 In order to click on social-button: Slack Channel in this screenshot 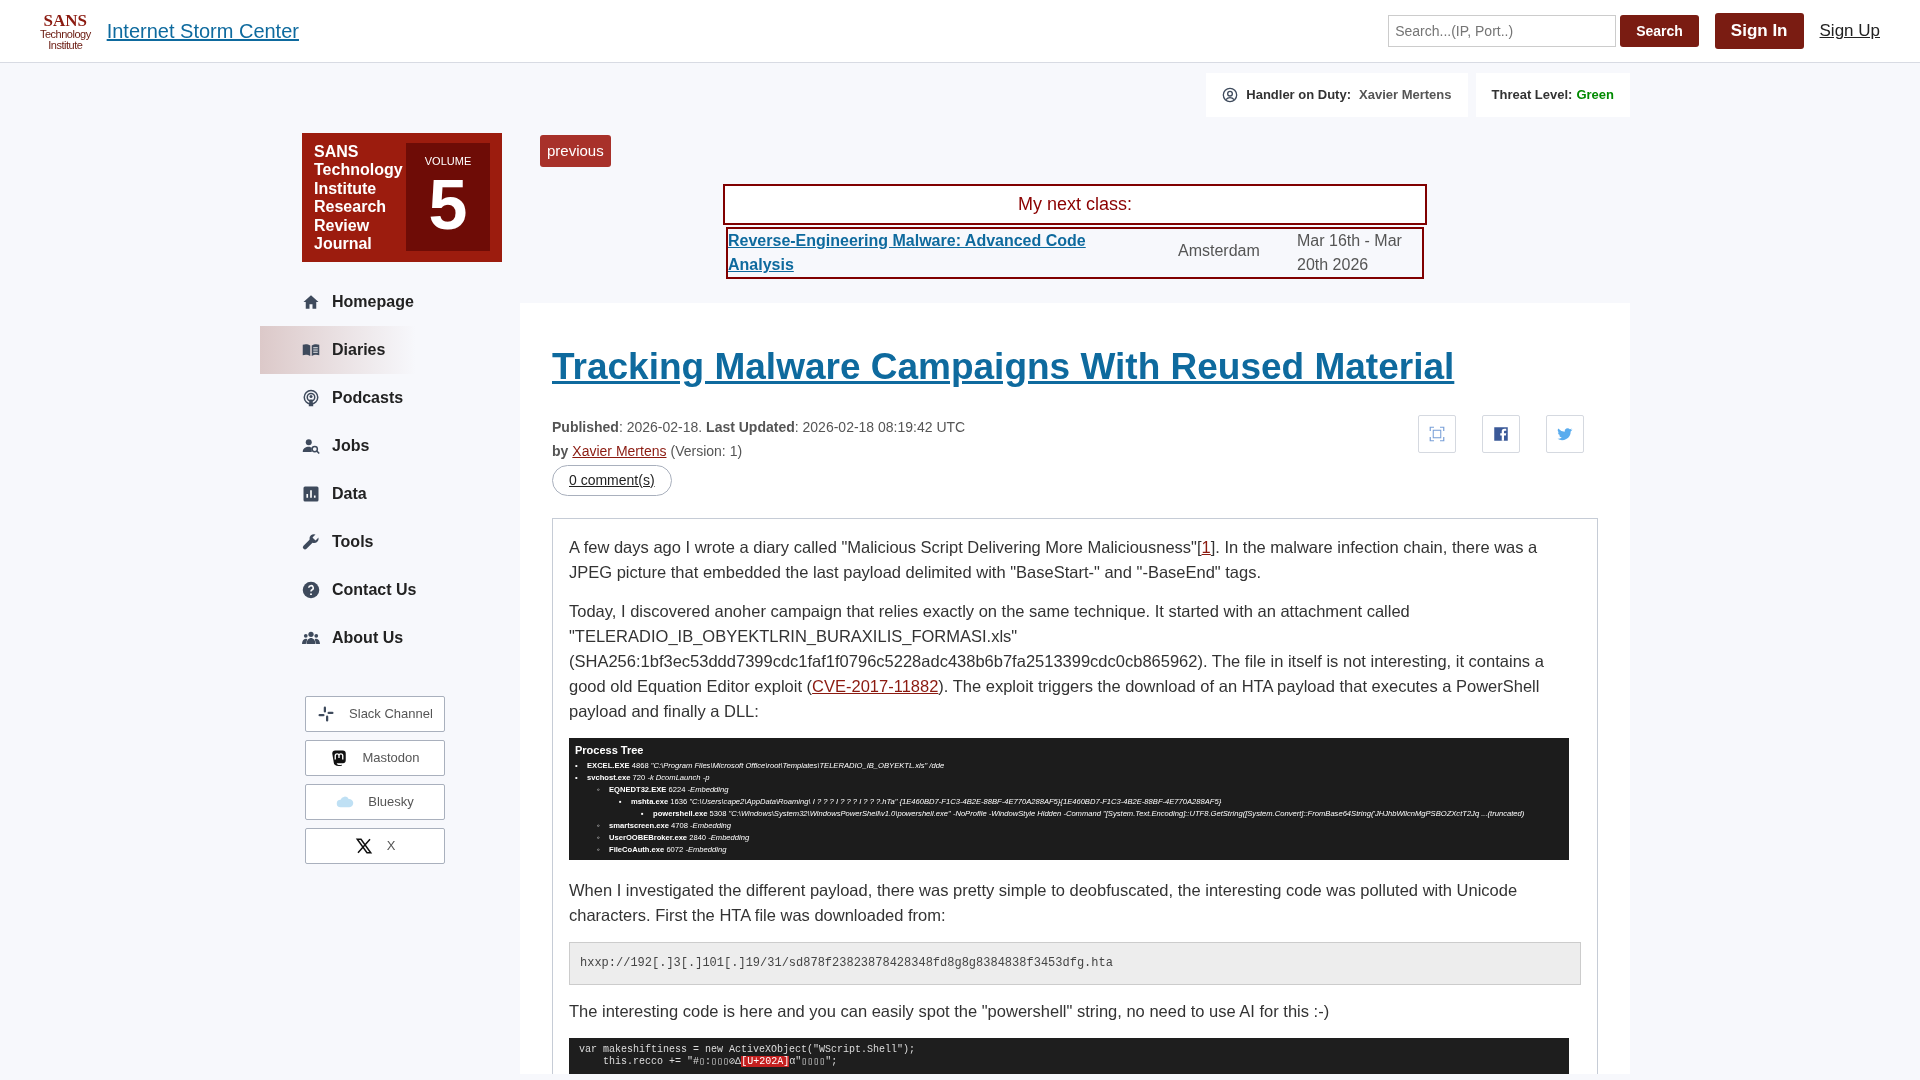, I will do `click(375, 714)`.